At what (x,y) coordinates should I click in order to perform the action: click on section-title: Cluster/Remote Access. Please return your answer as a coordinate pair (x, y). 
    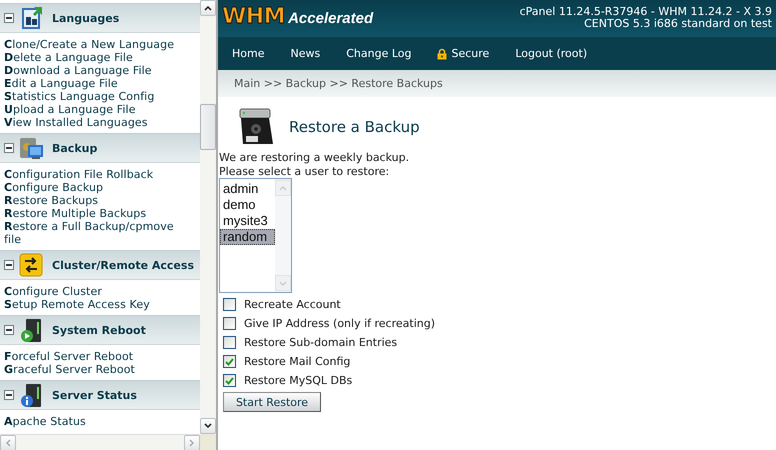
    Looking at the image, I should click on (123, 265).